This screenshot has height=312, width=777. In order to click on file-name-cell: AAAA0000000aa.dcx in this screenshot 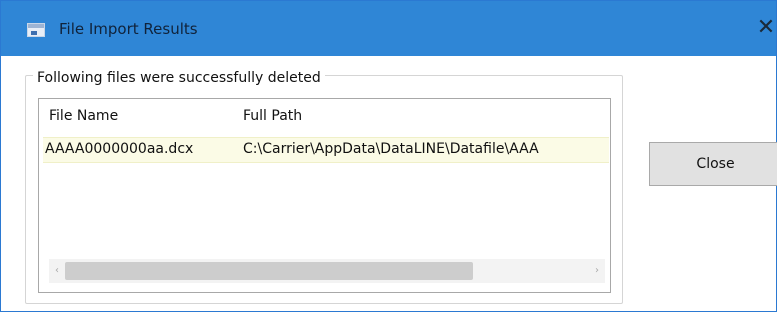, I will do `click(119, 149)`.